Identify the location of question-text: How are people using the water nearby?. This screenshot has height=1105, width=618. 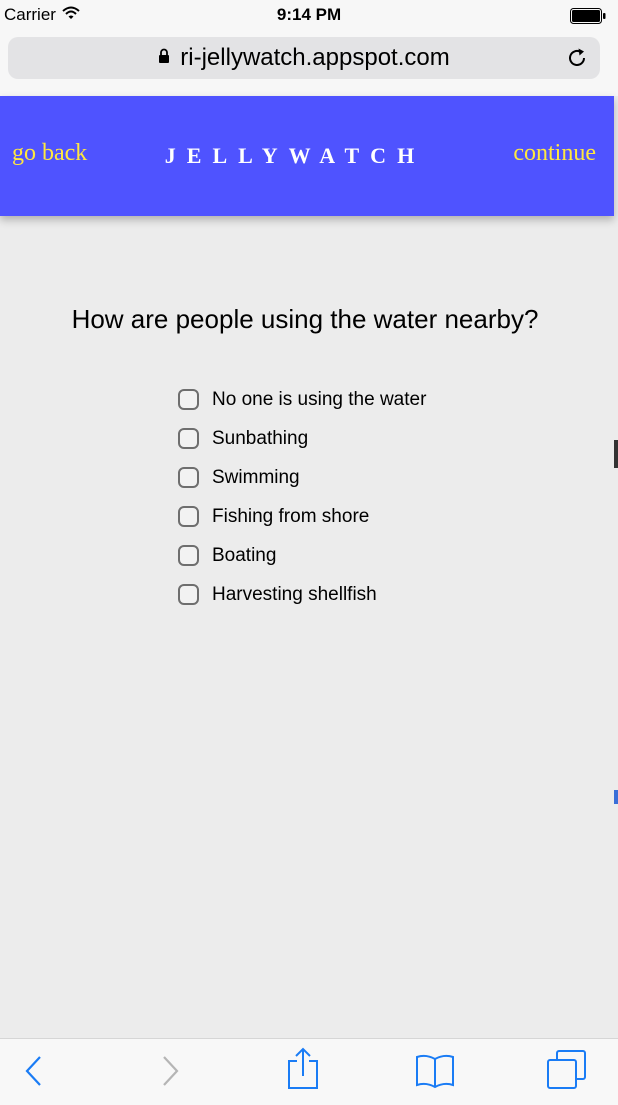
(305, 319).